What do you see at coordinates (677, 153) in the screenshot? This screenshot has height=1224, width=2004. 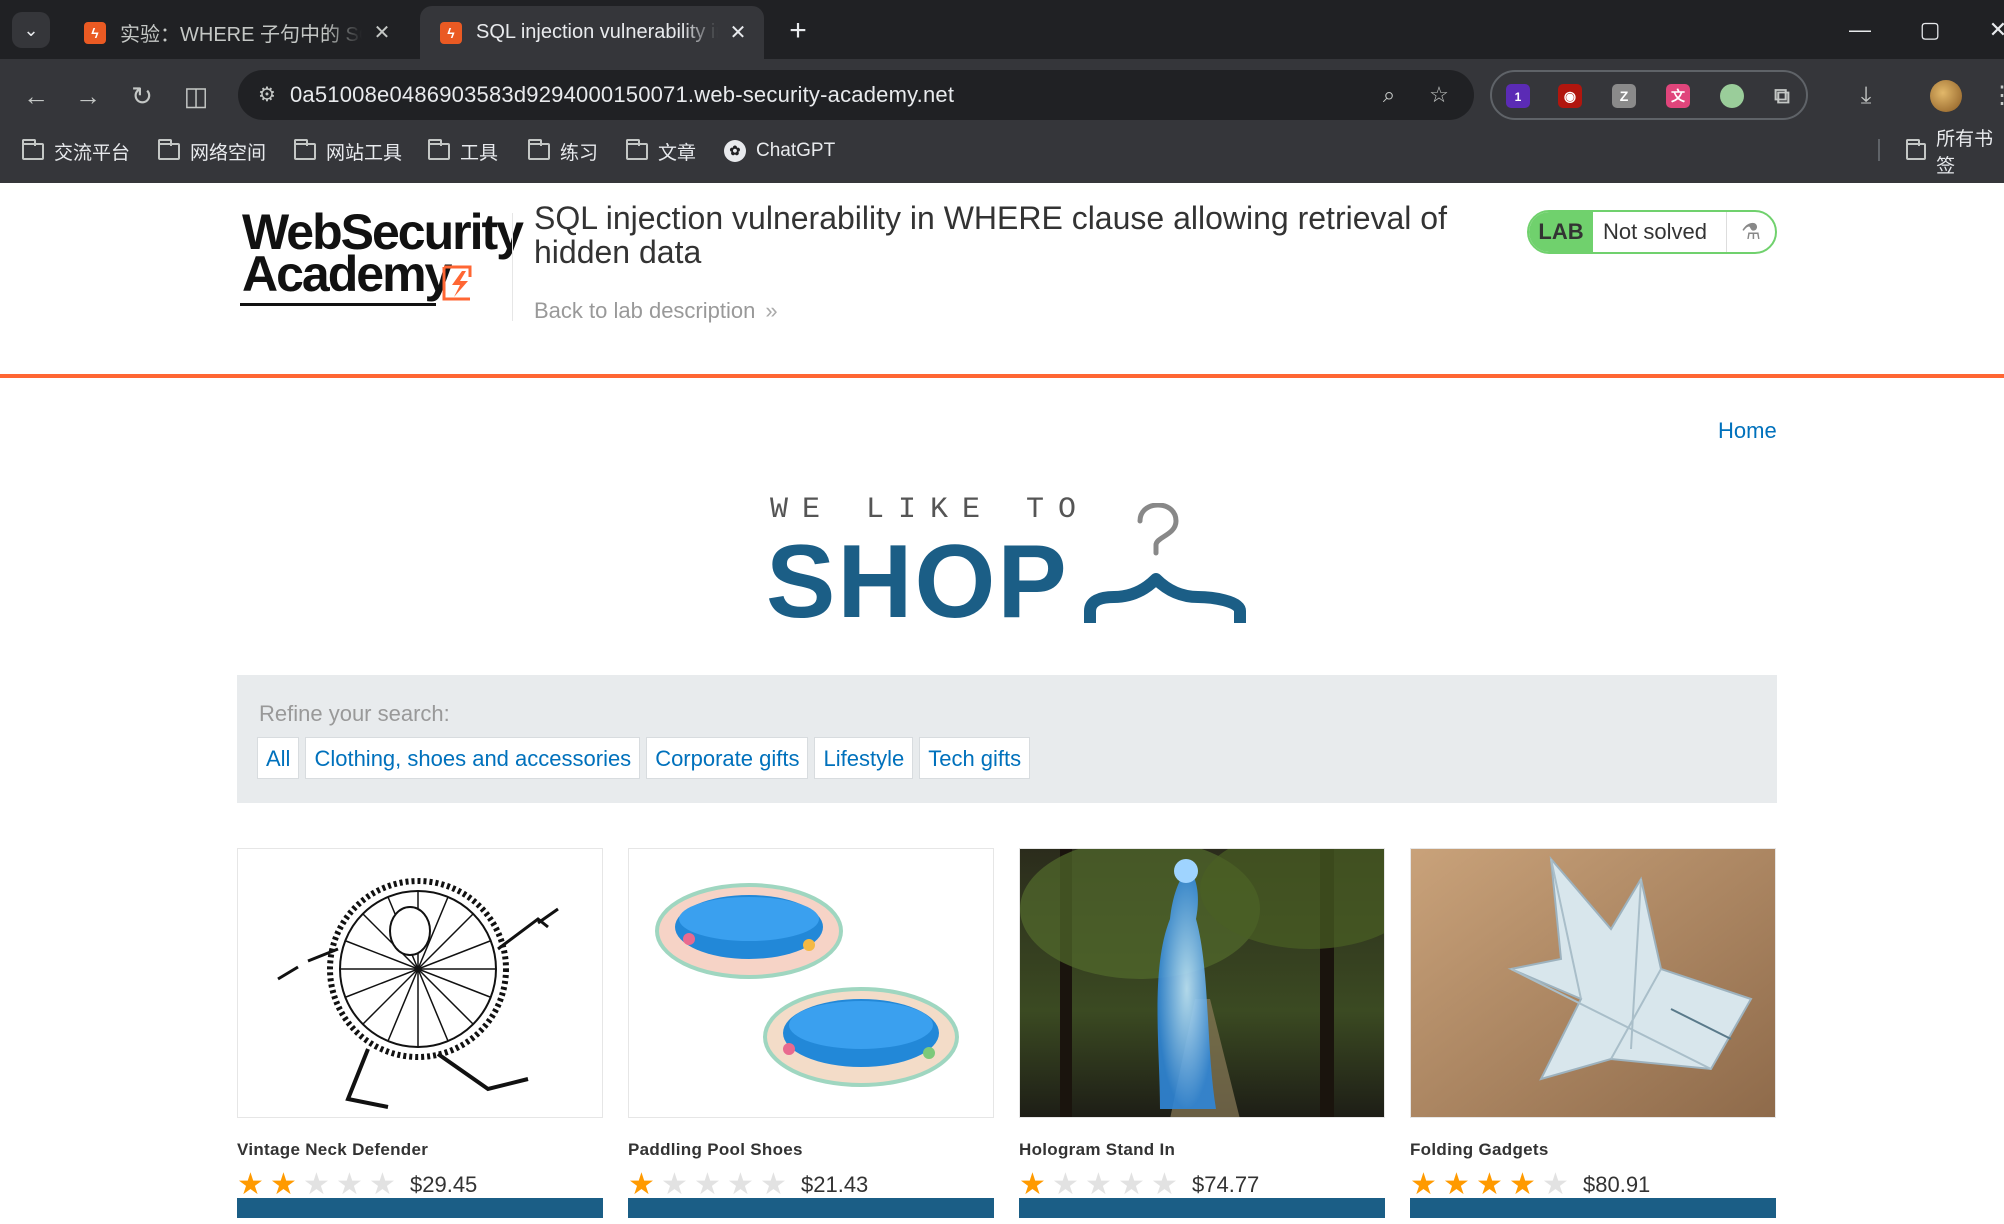 I see `bookmark-label: 文章` at bounding box center [677, 153].